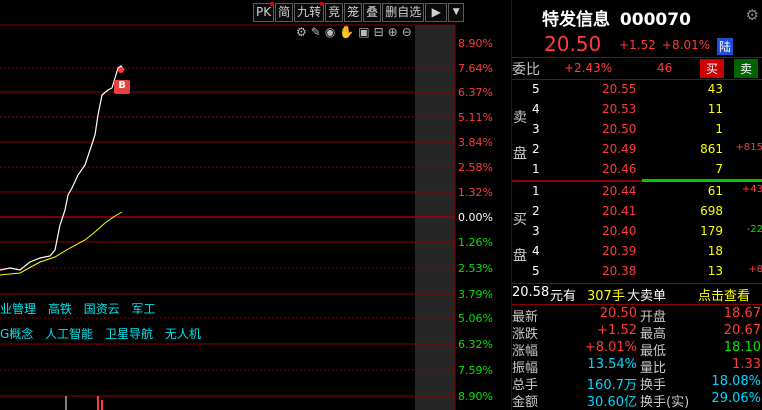  I want to click on stat-value: 20.67, so click(742, 330).